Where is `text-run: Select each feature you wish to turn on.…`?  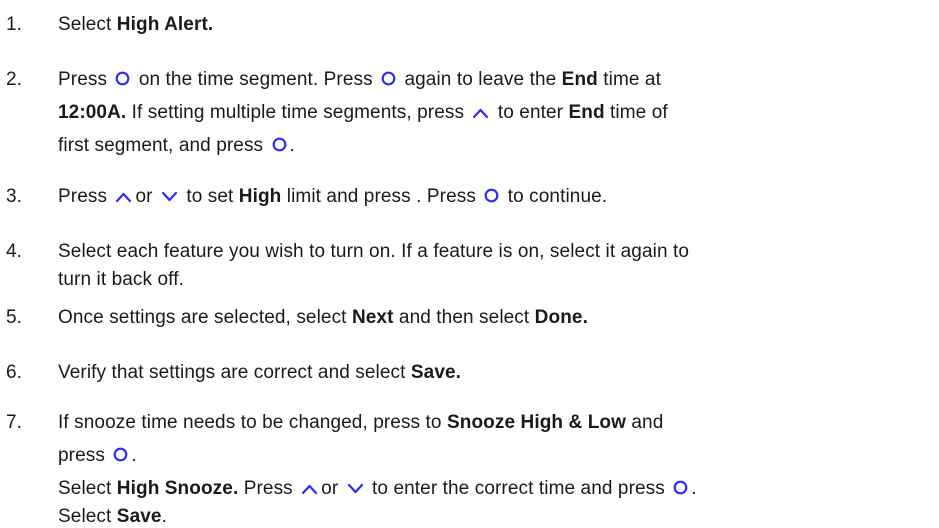 text-run: Select each feature you wish to turn on.… is located at coordinates (374, 251).